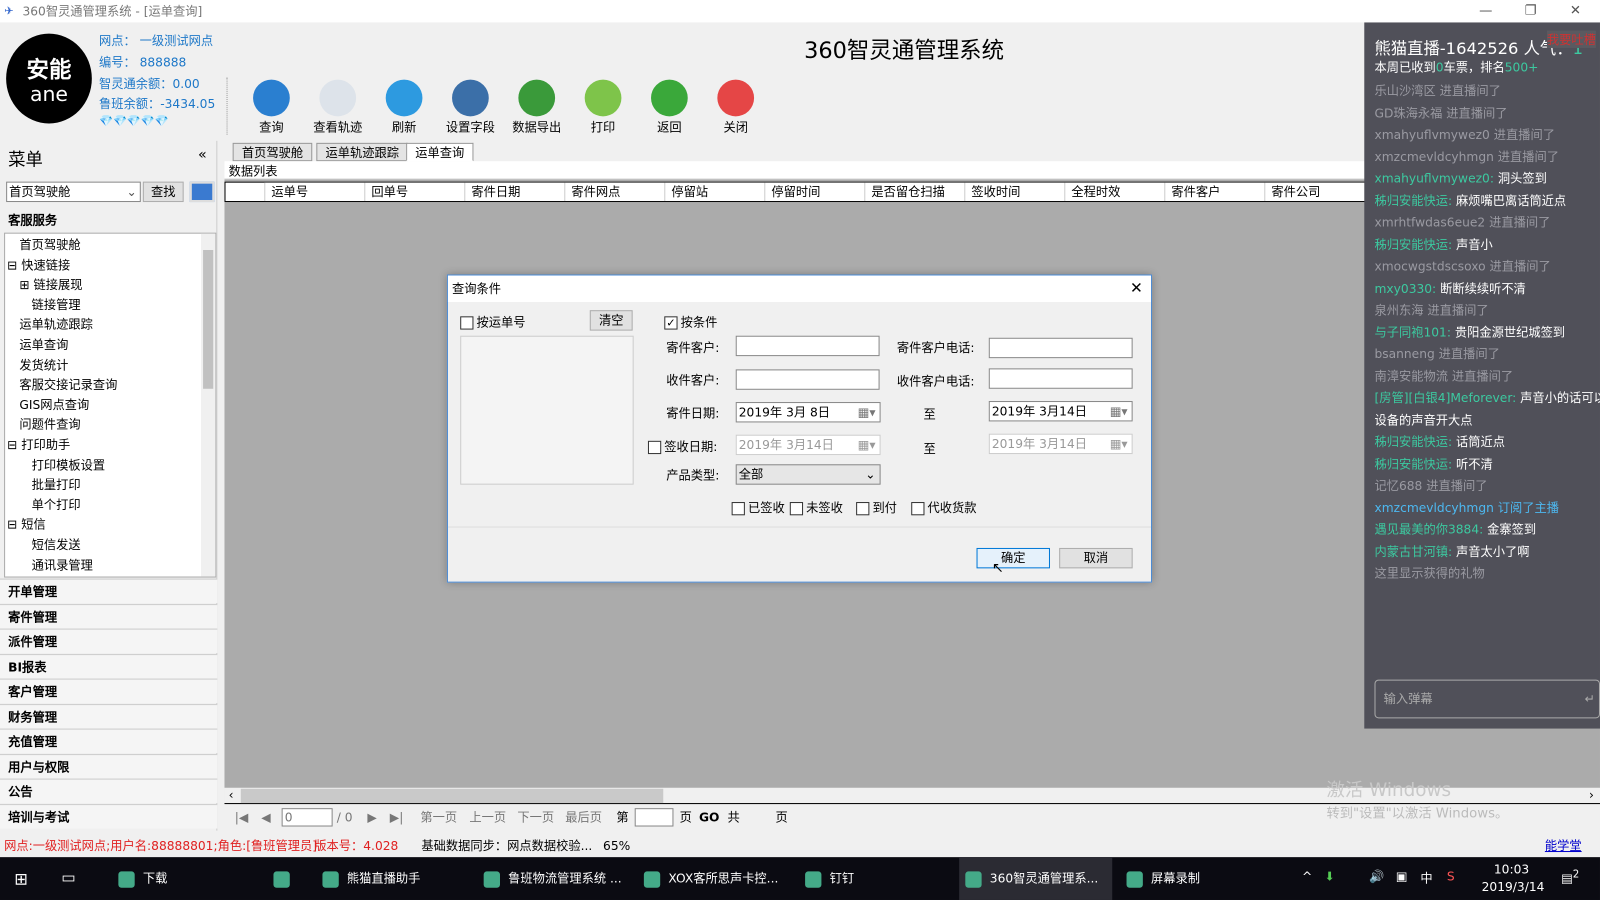  What do you see at coordinates (1530, 11) in the screenshot?
I see `restore-button: ❐` at bounding box center [1530, 11].